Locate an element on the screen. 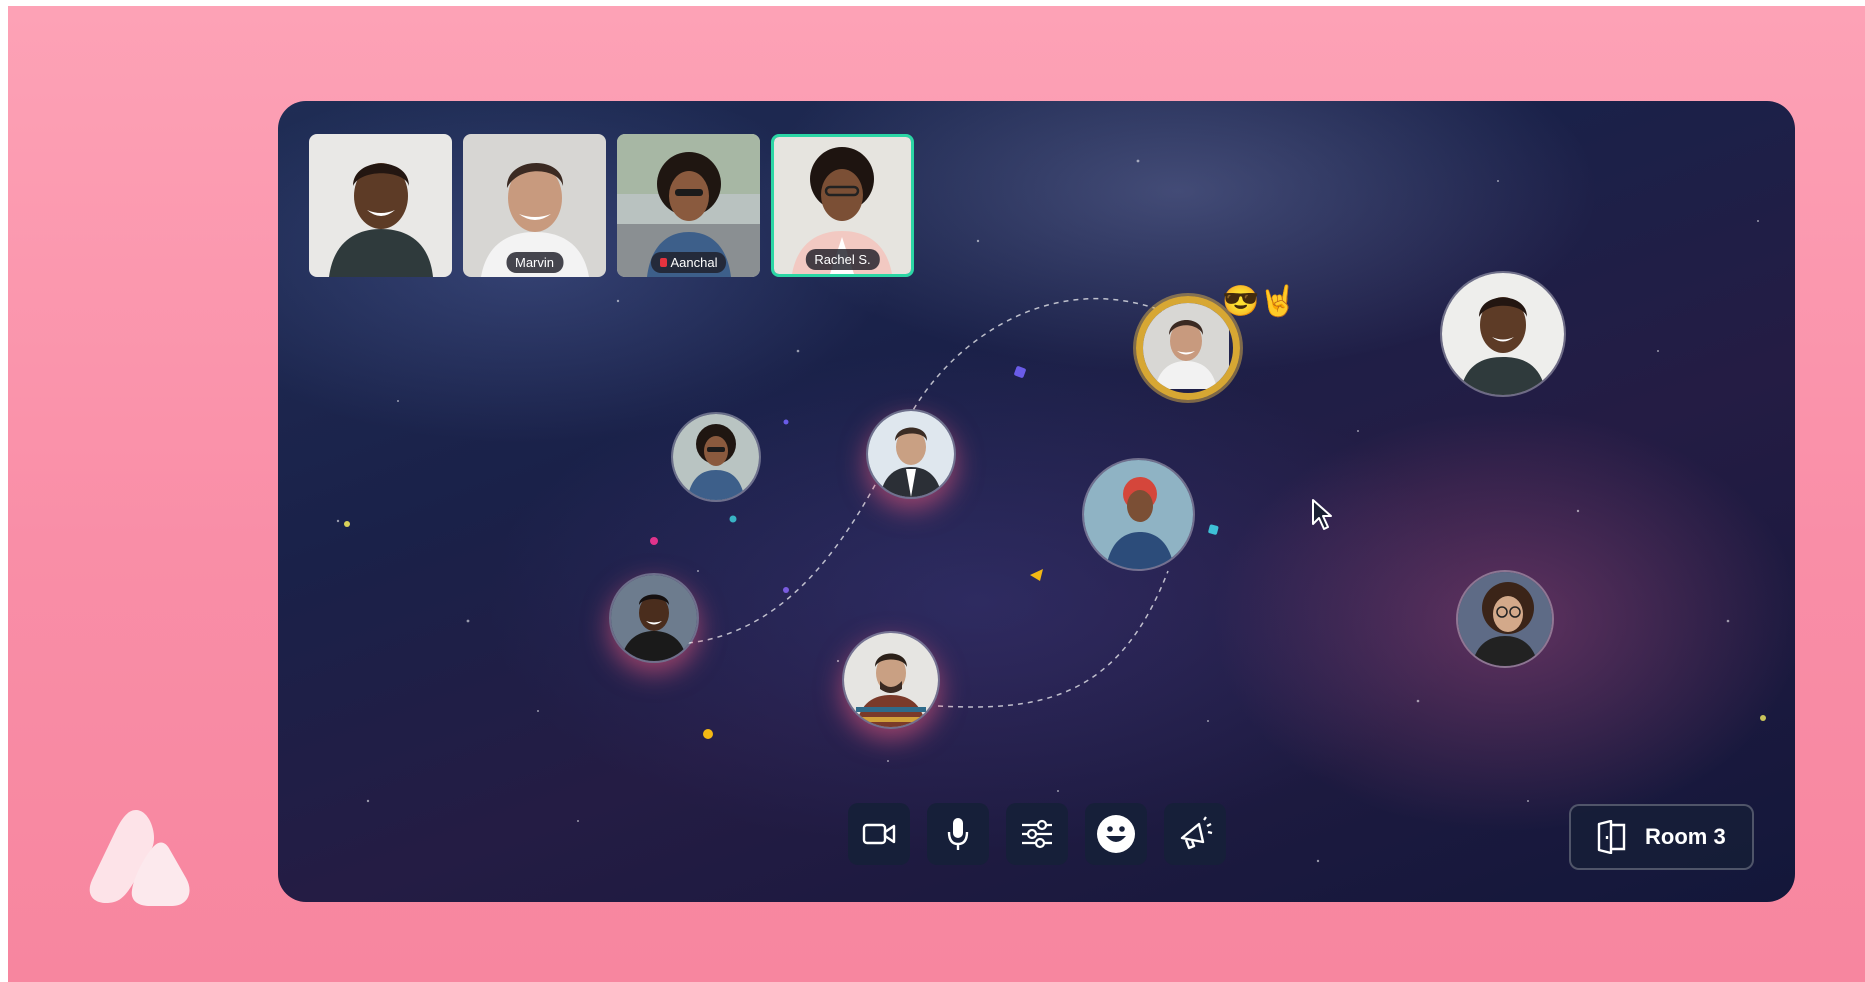 The image size is (1865, 982). microphone-icon is located at coordinates (958, 834).